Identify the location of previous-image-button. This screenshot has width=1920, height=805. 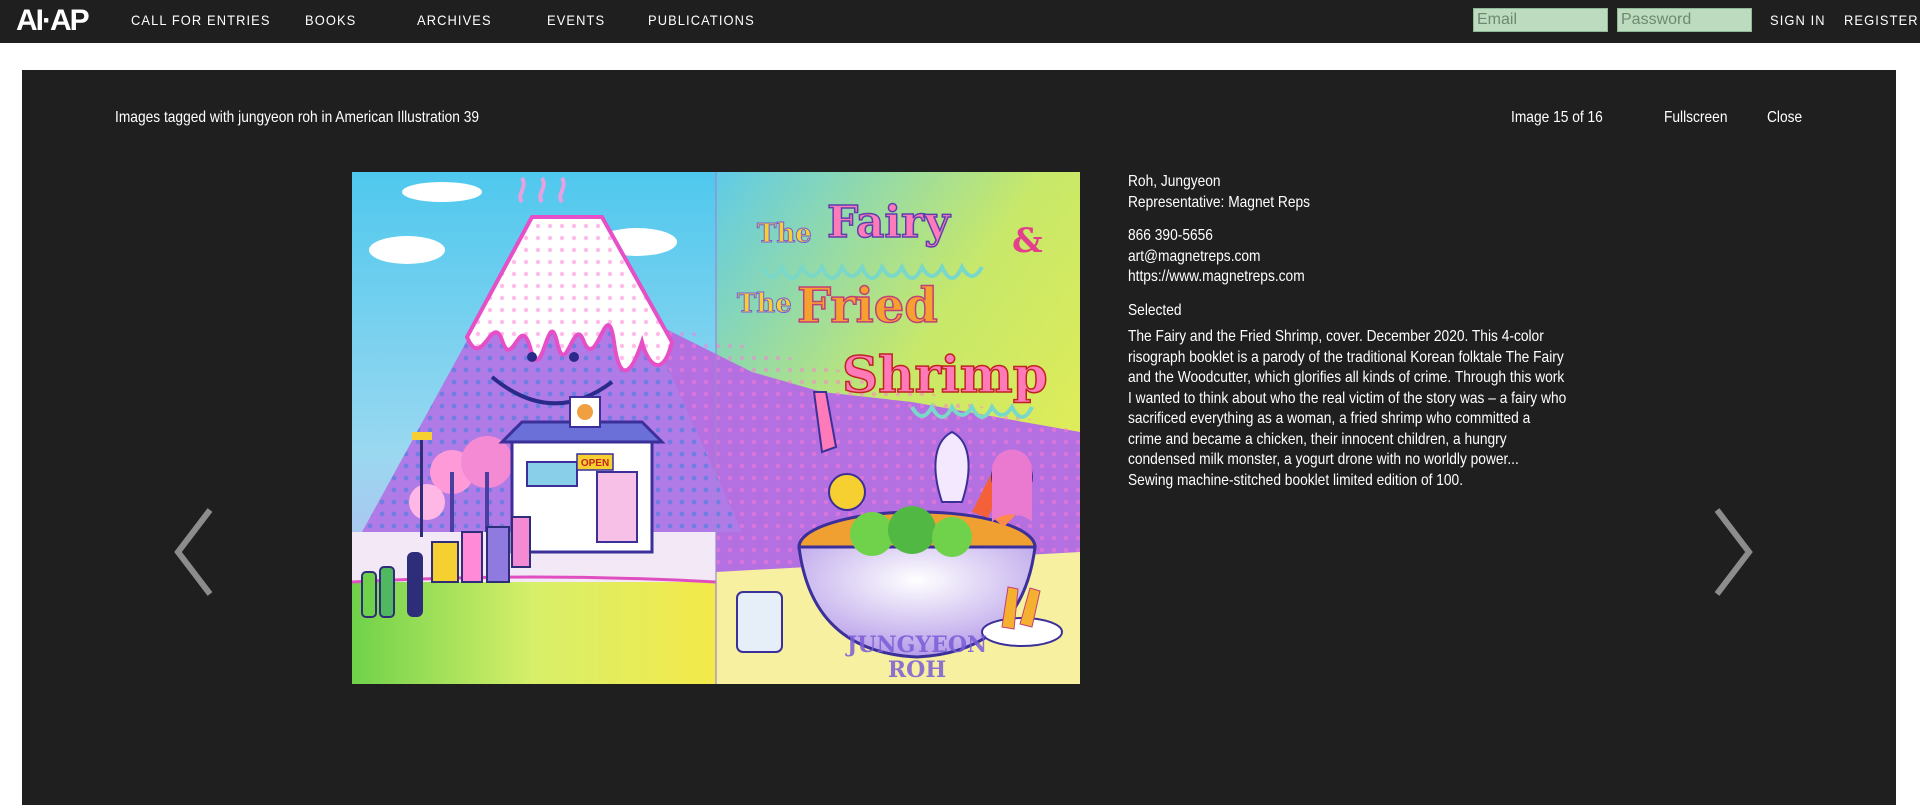
(198, 552).